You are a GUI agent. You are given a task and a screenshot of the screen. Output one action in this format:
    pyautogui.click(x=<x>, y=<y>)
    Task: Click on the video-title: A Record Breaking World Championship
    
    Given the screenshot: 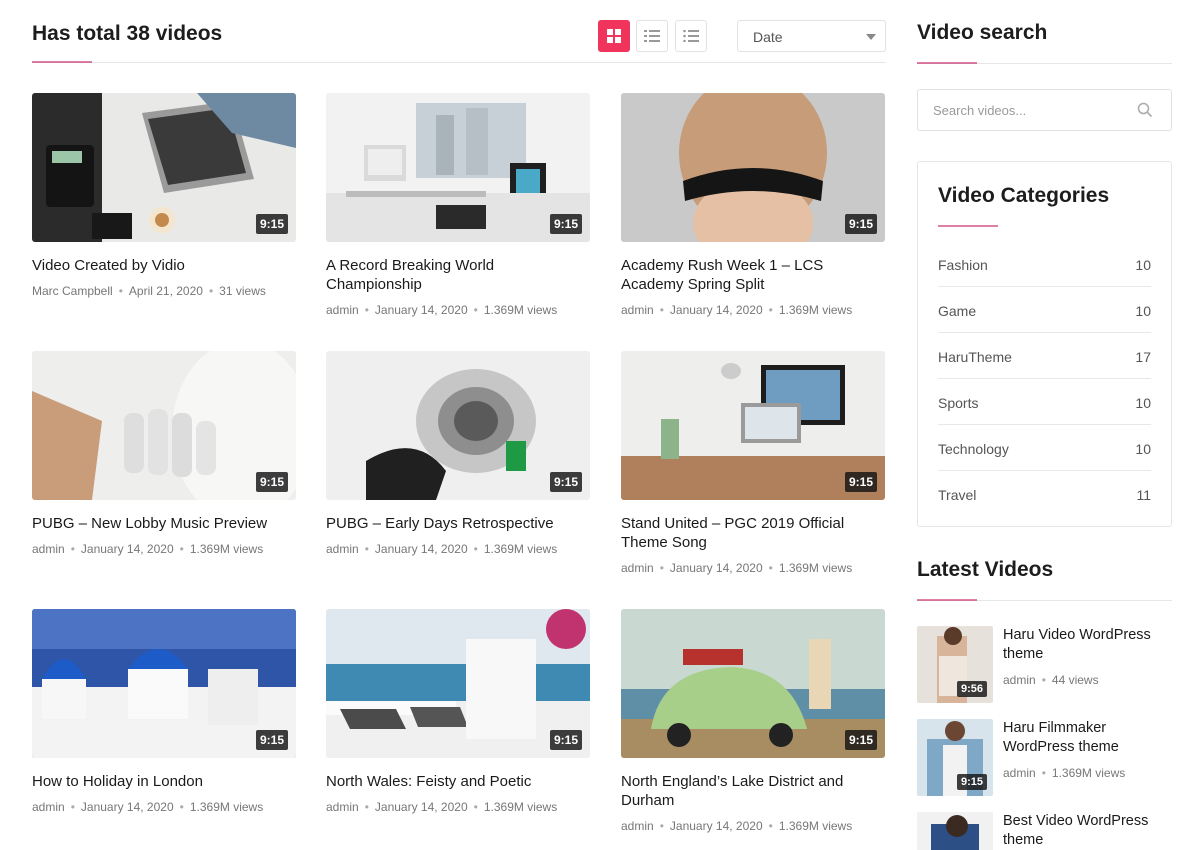 What is the action you would take?
    pyautogui.click(x=458, y=275)
    